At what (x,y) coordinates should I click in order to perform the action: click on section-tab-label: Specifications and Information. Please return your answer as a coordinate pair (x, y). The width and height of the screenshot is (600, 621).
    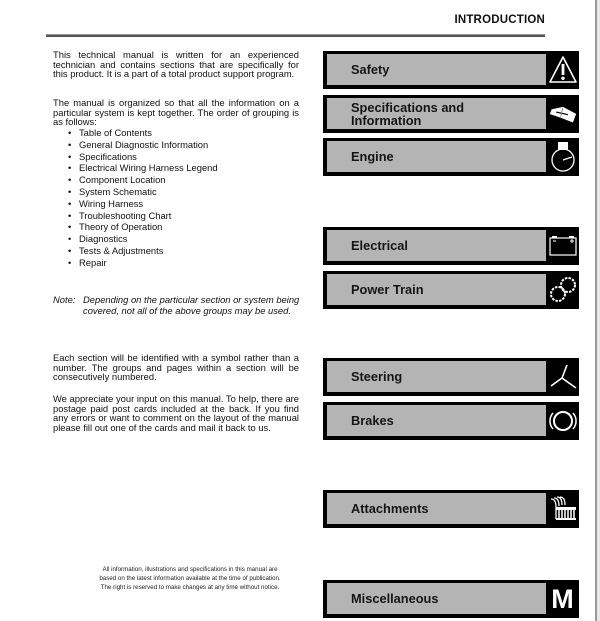
    Looking at the image, I should click on (408, 113).